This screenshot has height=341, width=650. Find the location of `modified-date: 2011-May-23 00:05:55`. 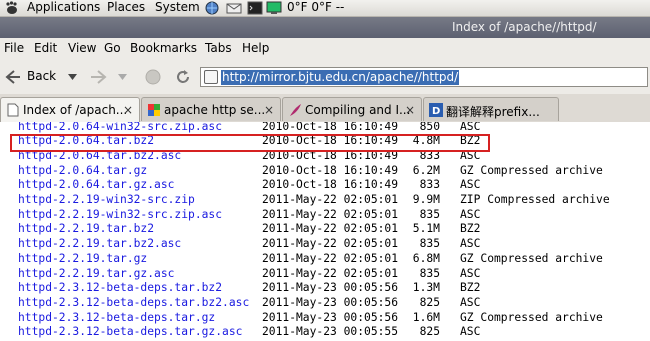

modified-date: 2011-May-23 00:05:55 is located at coordinates (330, 332).